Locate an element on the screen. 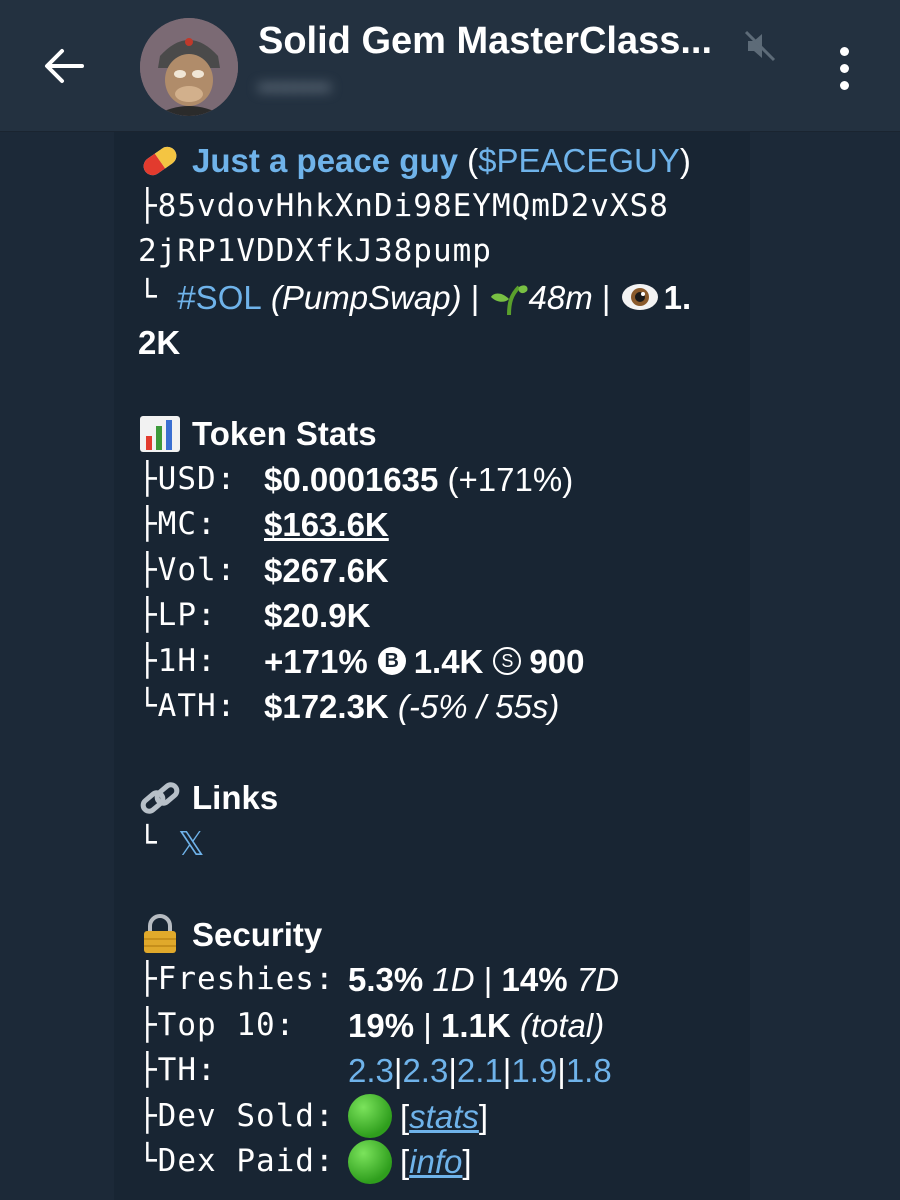 The height and width of the screenshot is (1200, 900). top-holder-link: 2.1 is located at coordinates (480, 1071).